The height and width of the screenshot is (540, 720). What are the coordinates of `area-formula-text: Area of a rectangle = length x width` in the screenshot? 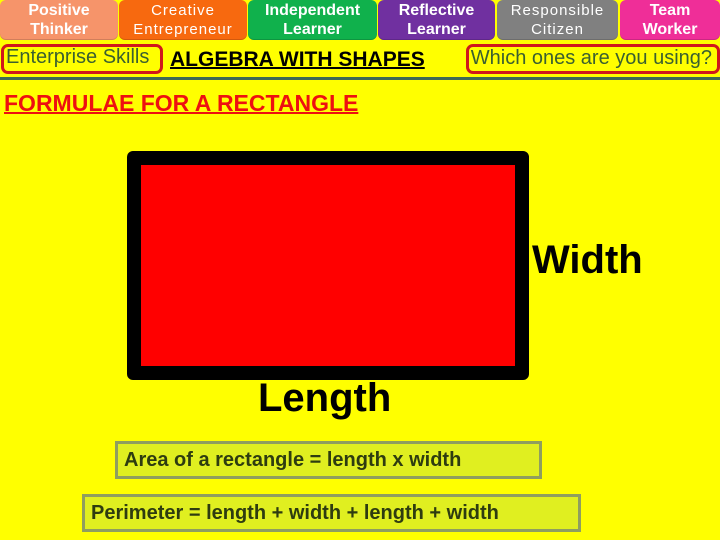 It's located at (293, 459).